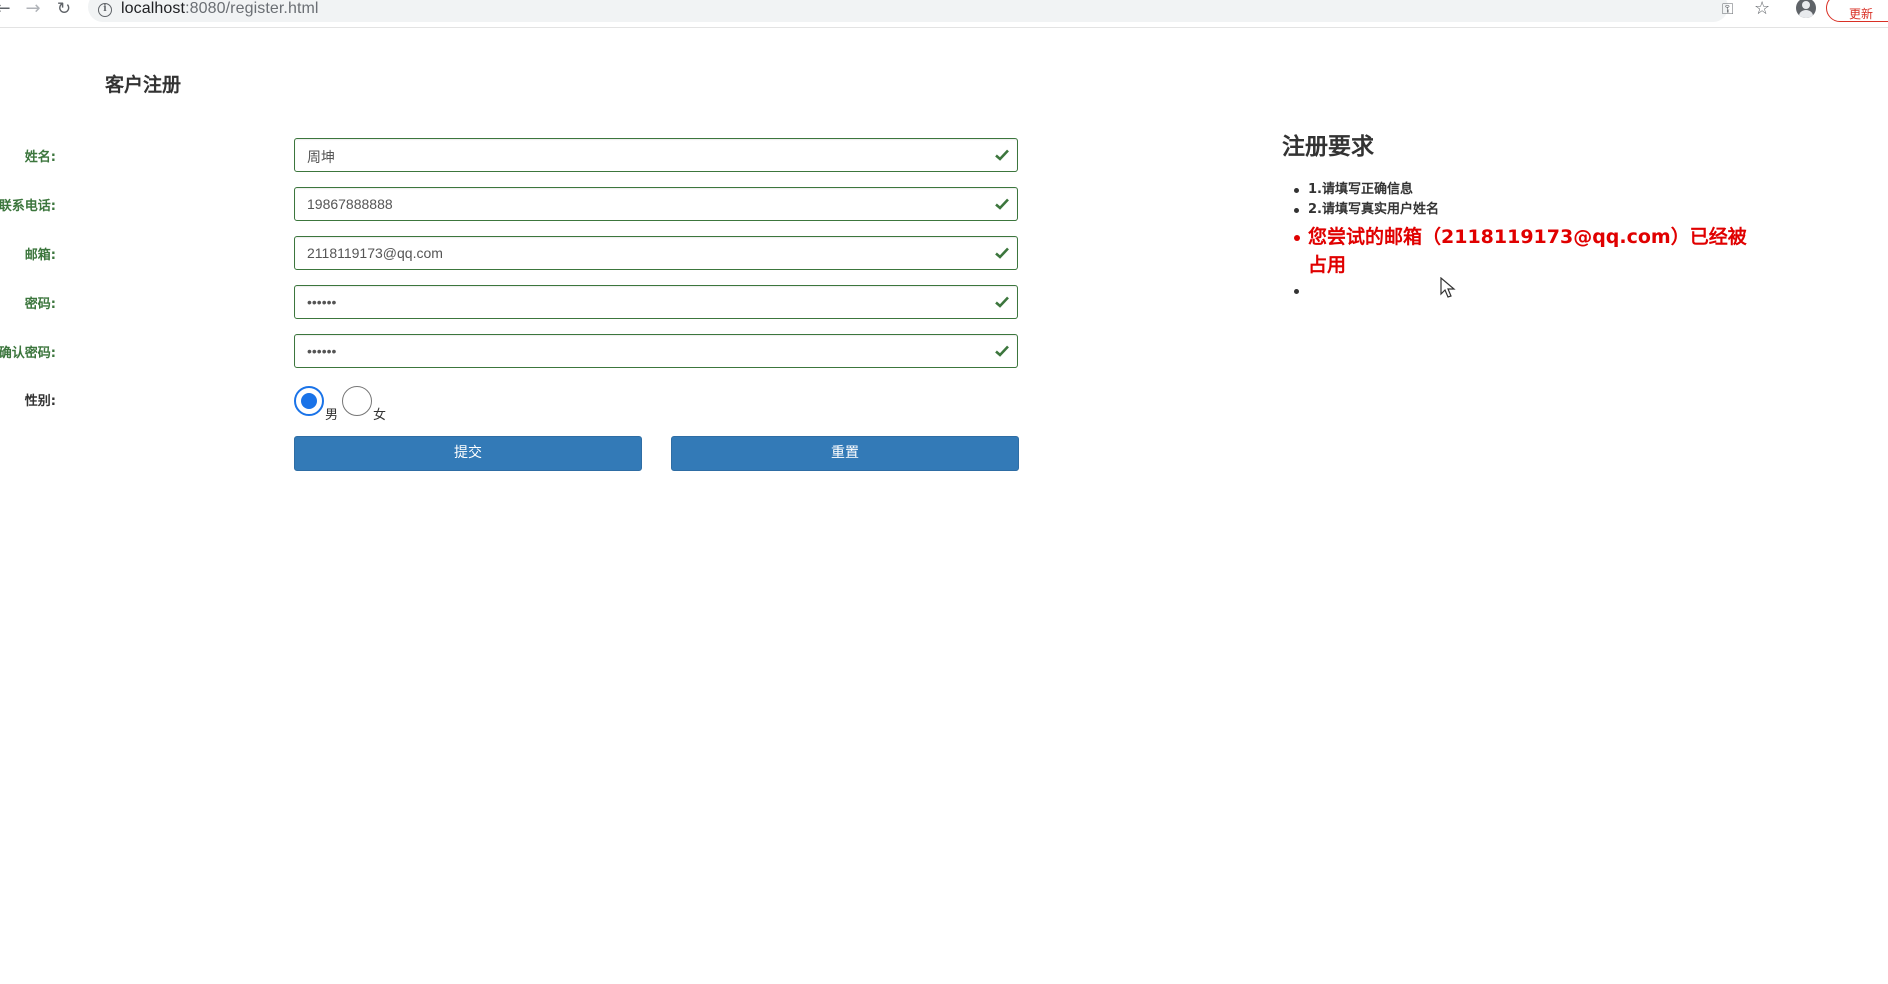  Describe the element at coordinates (908, 11) in the screenshot. I see `address-bar: i localhost:8080/register.html` at that location.